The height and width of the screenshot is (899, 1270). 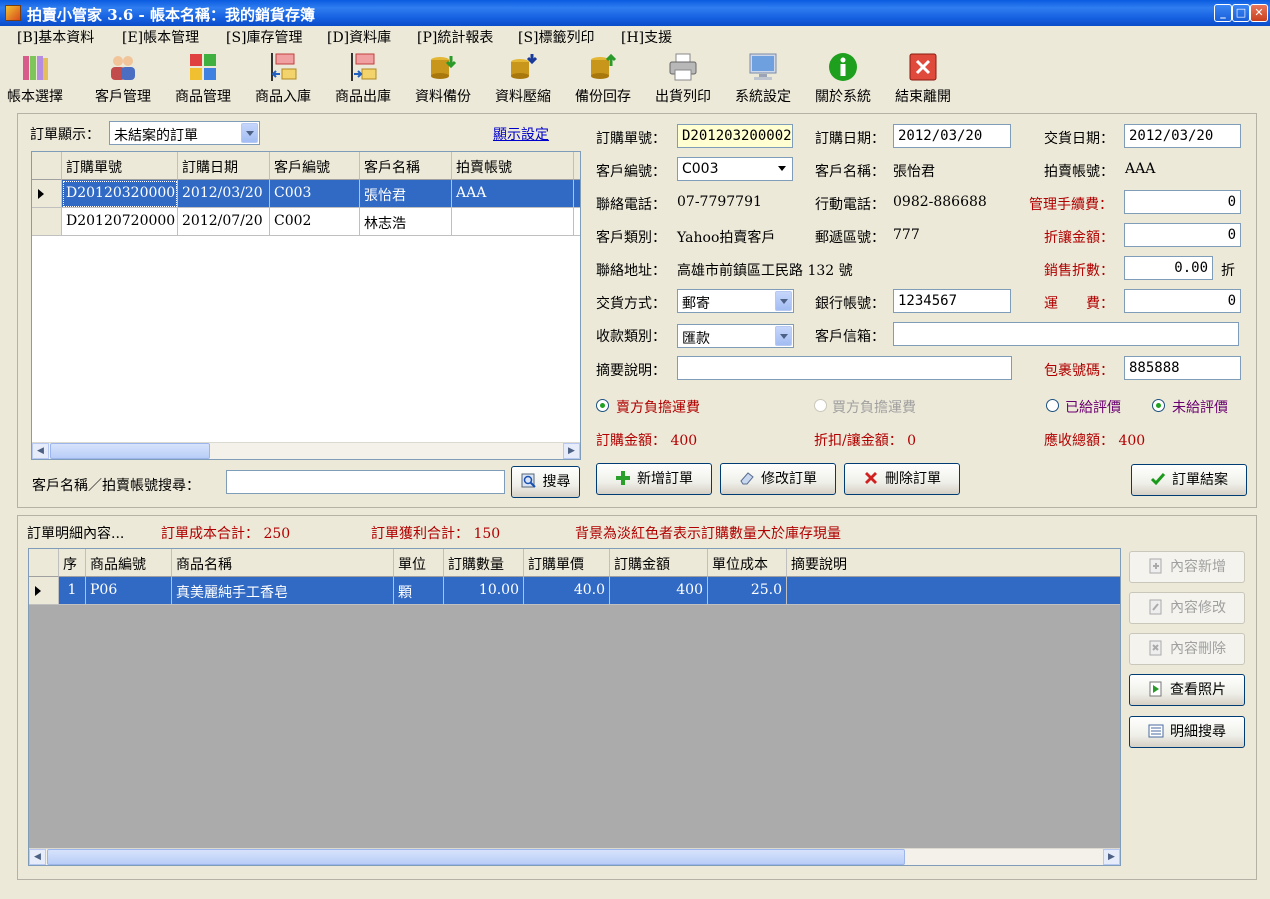 I want to click on customer-id-select: C003, so click(x=735, y=169).